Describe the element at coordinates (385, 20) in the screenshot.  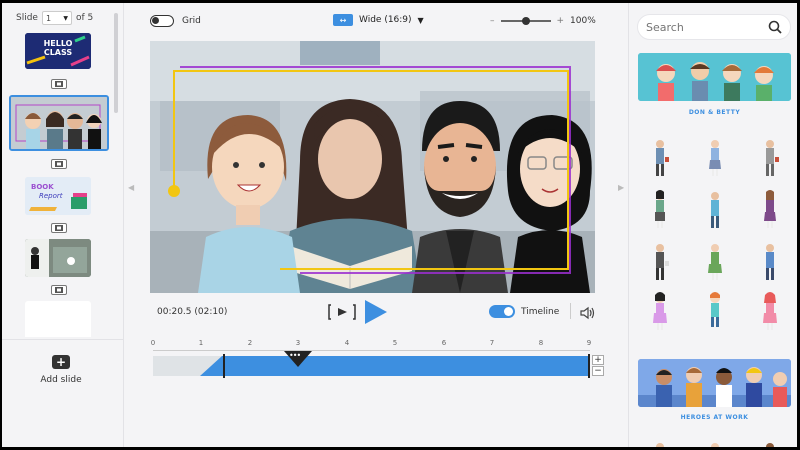
I see `aspect-ratio-value: Wide (16:9)` at that location.